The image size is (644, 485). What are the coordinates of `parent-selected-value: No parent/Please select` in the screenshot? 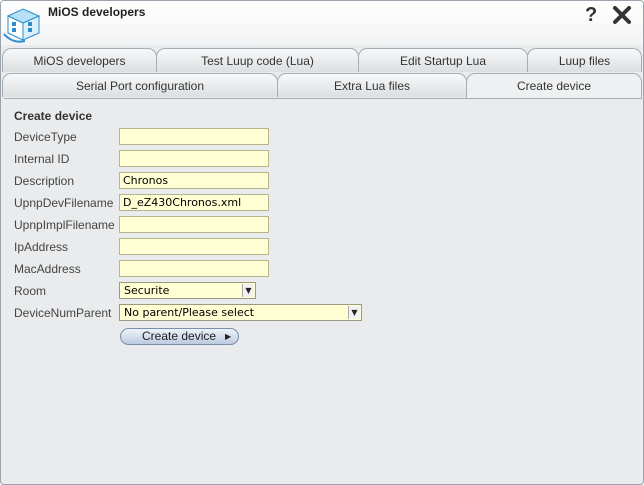 It's located at (189, 312).